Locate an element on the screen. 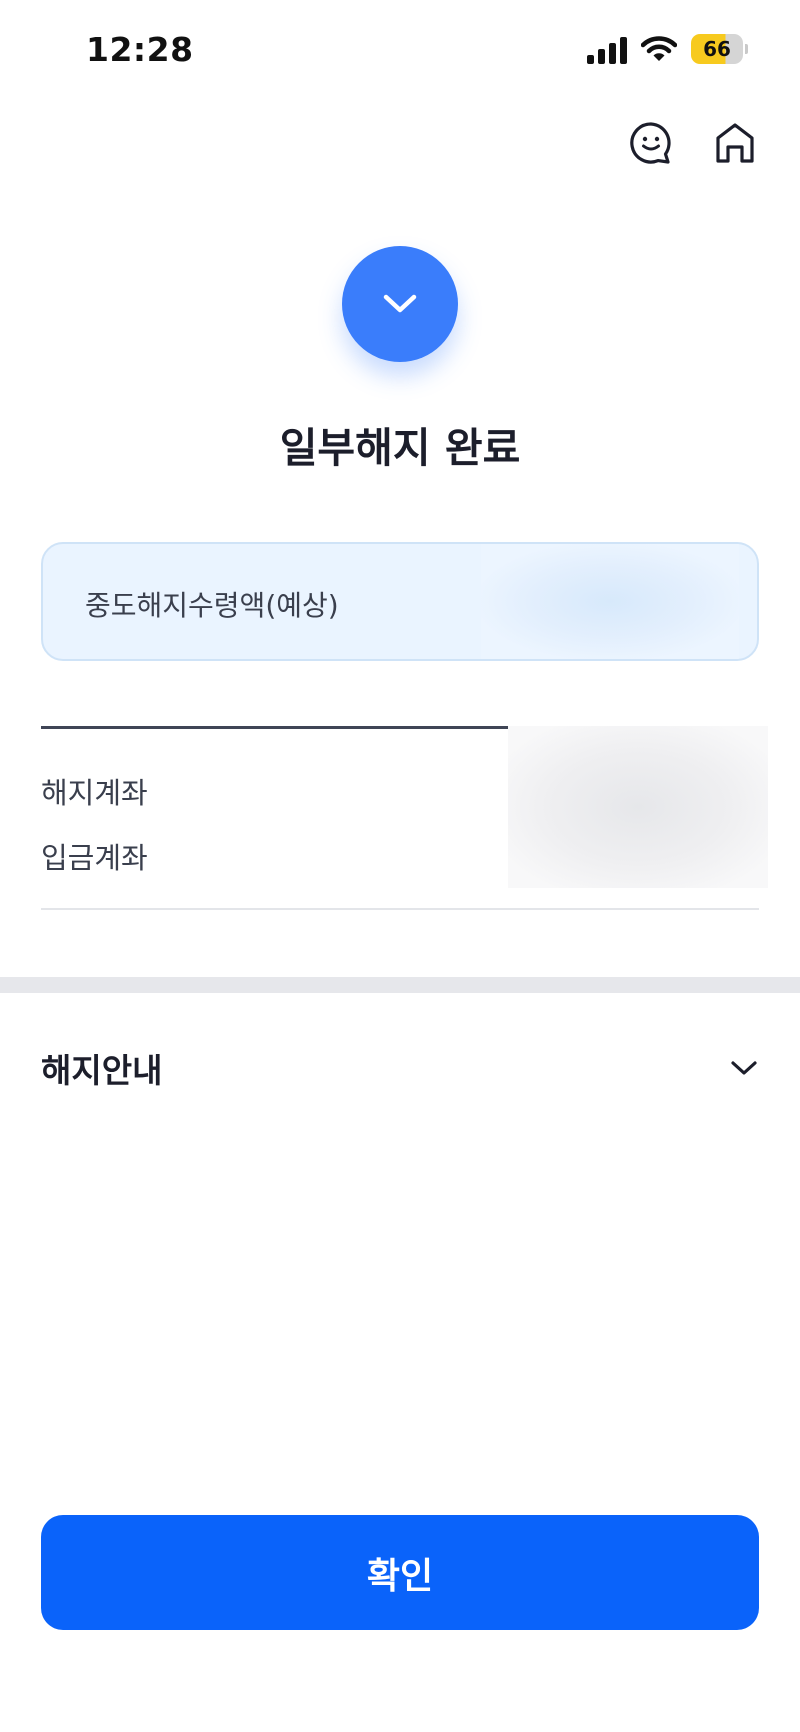 The width and height of the screenshot is (800, 1732). battery-indicator: 66 is located at coordinates (719, 49).